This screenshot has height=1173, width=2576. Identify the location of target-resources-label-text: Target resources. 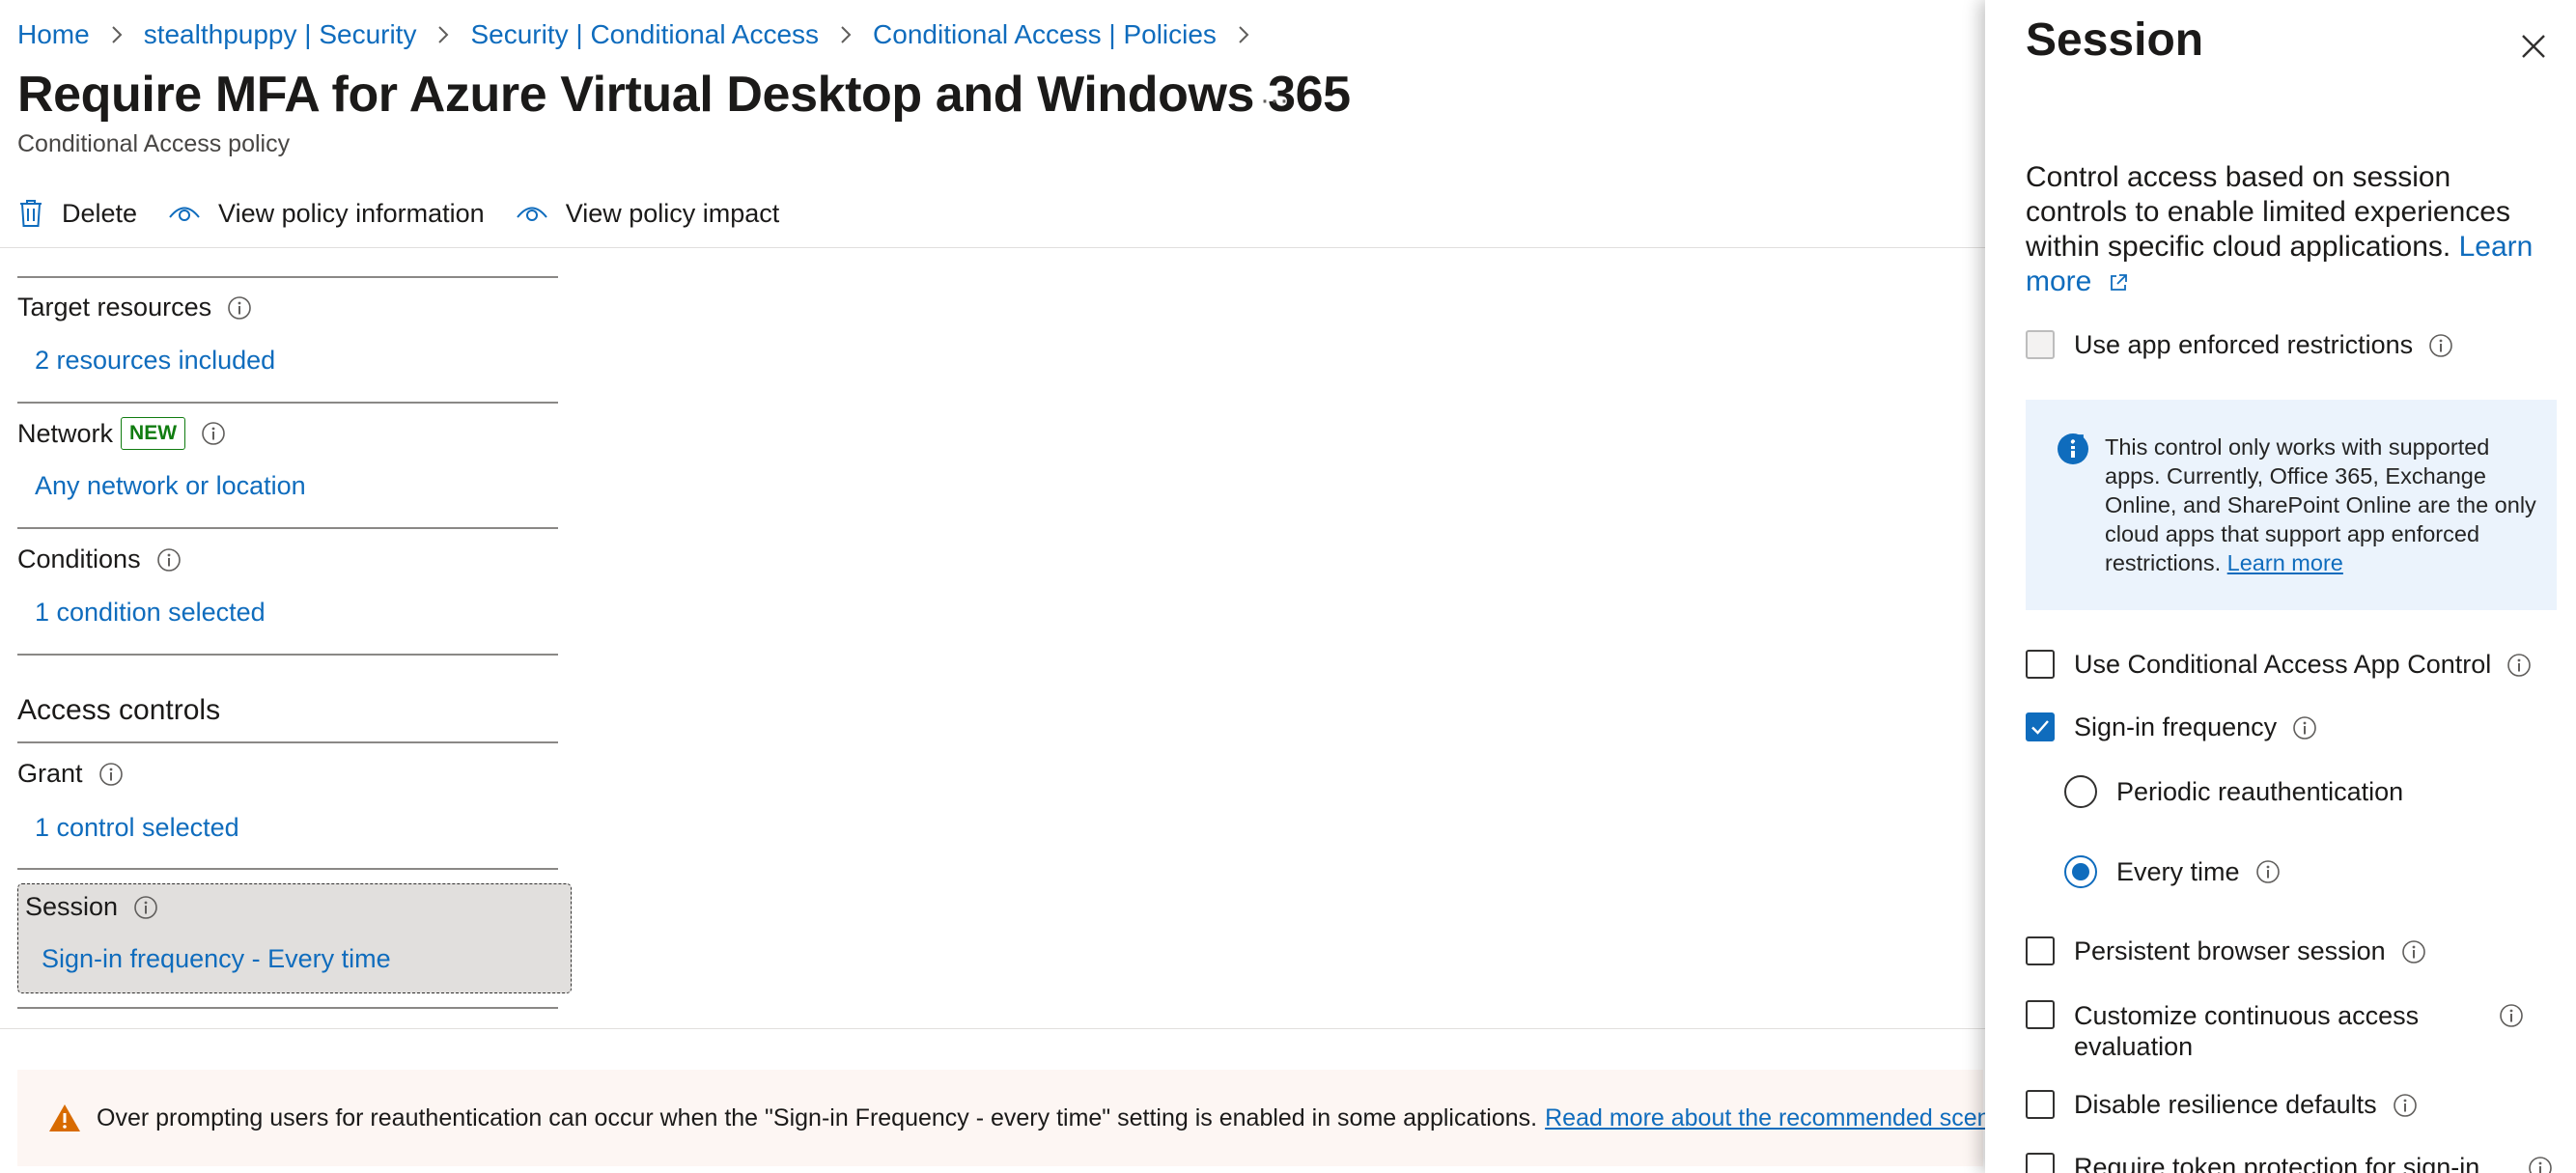
(115, 307).